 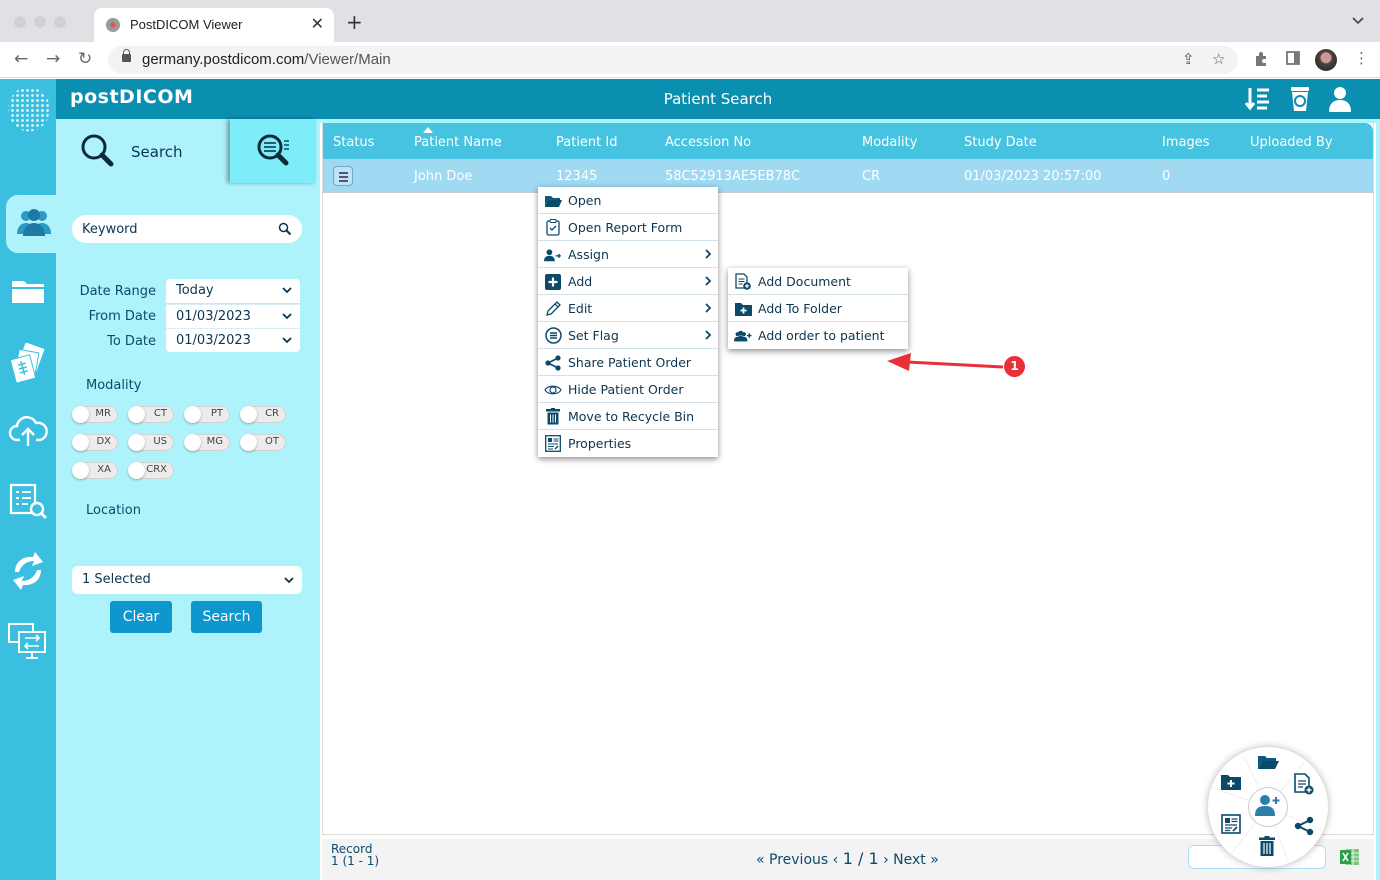 What do you see at coordinates (1340, 99) in the screenshot?
I see `user-icon` at bounding box center [1340, 99].